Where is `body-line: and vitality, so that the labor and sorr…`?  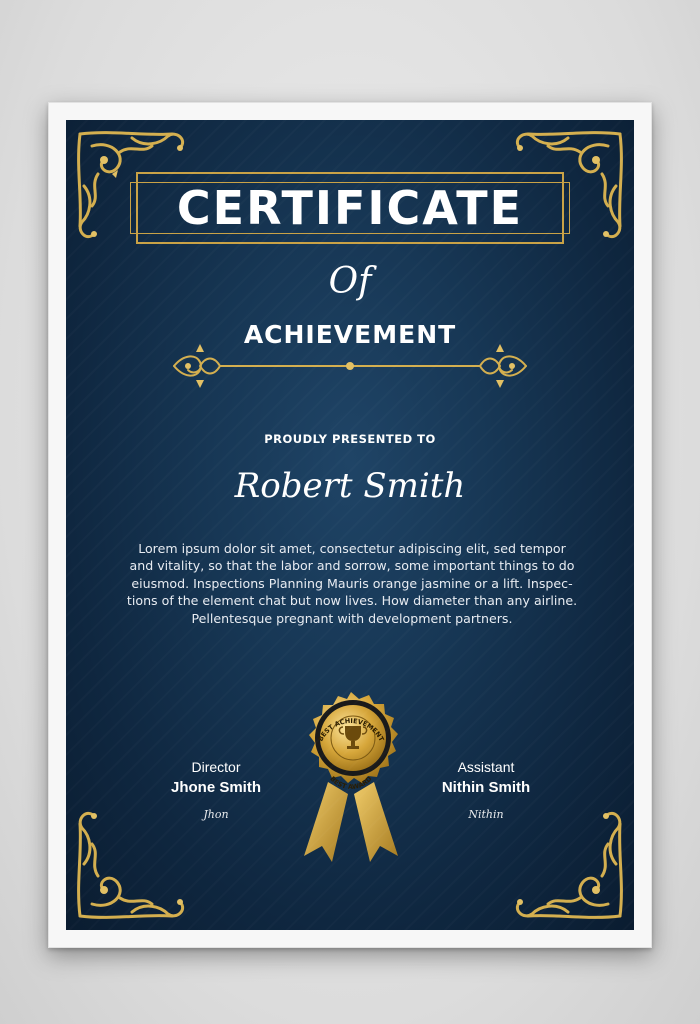
body-line: and vitality, so that the labor and sorr… is located at coordinates (352, 566).